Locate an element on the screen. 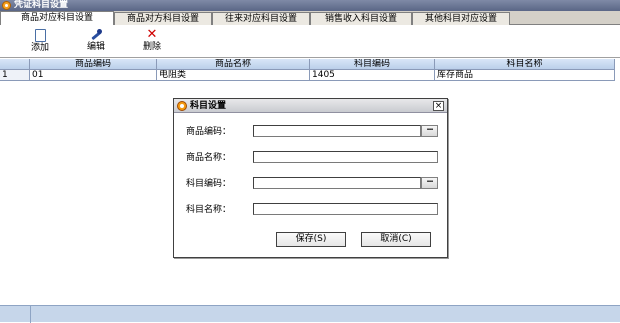 Image resolution: width=620 pixels, height=323 pixels. delete-button: ✕ 删除 is located at coordinates (152, 41).